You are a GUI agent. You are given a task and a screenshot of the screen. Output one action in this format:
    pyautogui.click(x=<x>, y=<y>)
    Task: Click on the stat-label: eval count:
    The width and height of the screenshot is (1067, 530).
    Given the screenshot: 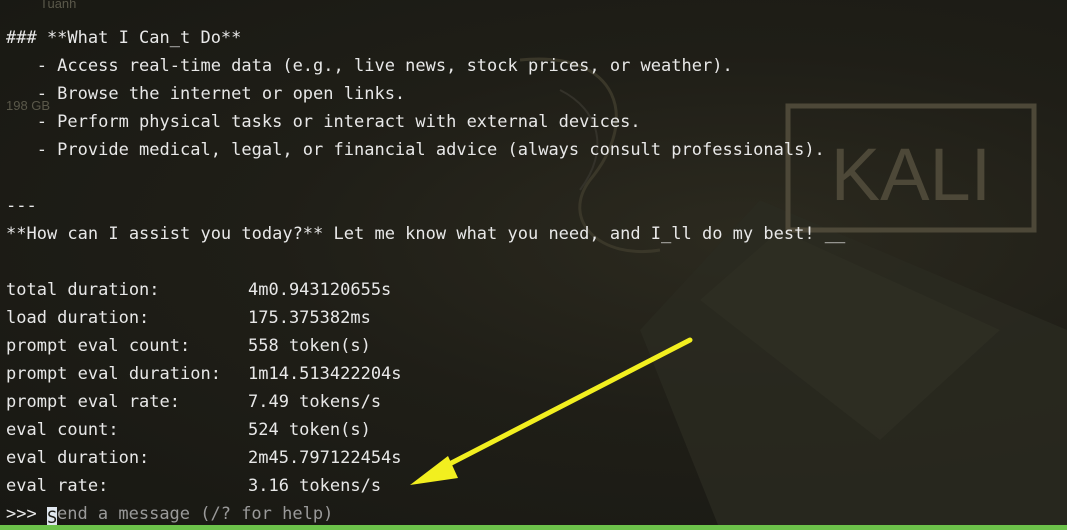 What is the action you would take?
    pyautogui.click(x=62, y=430)
    